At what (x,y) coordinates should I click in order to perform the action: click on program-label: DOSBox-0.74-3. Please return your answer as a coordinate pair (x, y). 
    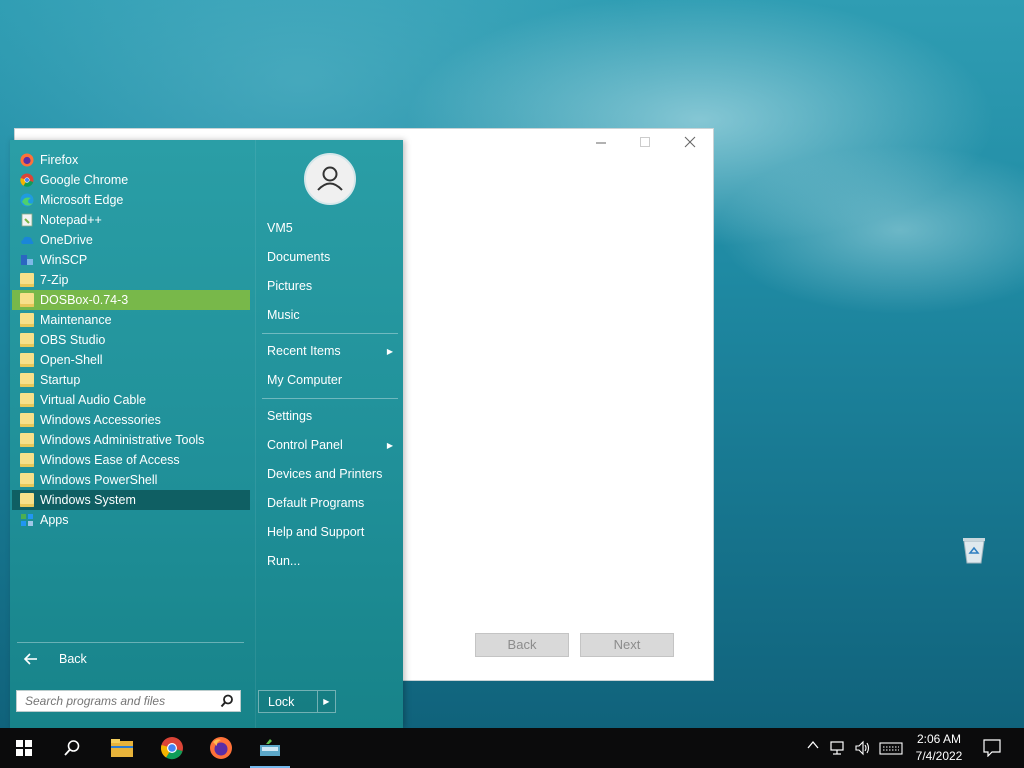
    Looking at the image, I should click on (84, 300).